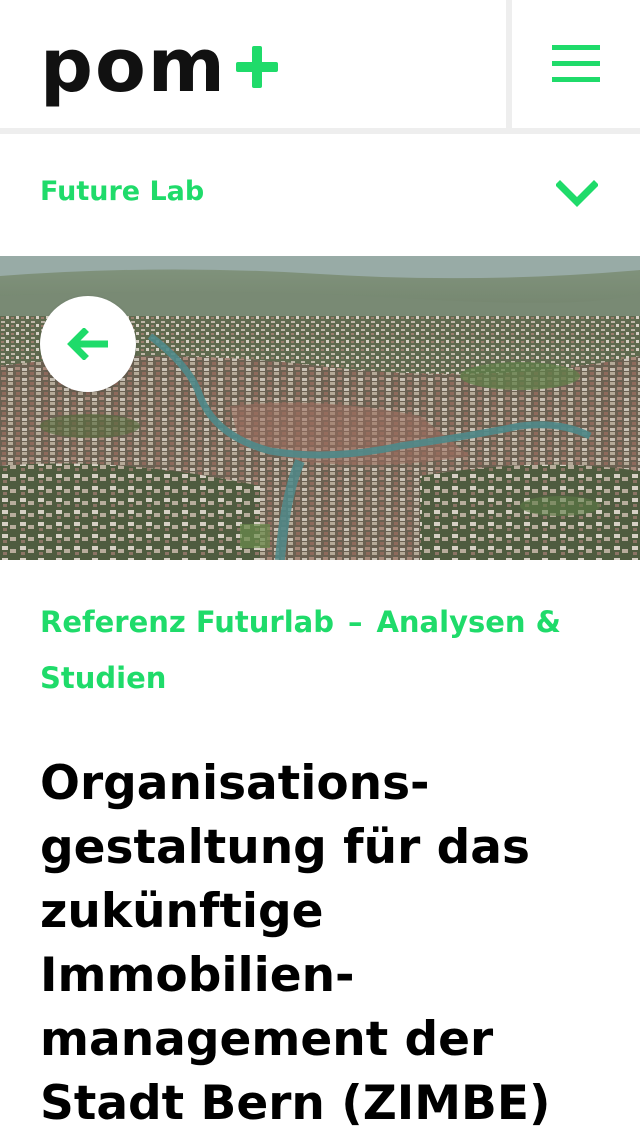 This screenshot has height=1136, width=640. What do you see at coordinates (320, 64) in the screenshot?
I see `site-header: pom` at bounding box center [320, 64].